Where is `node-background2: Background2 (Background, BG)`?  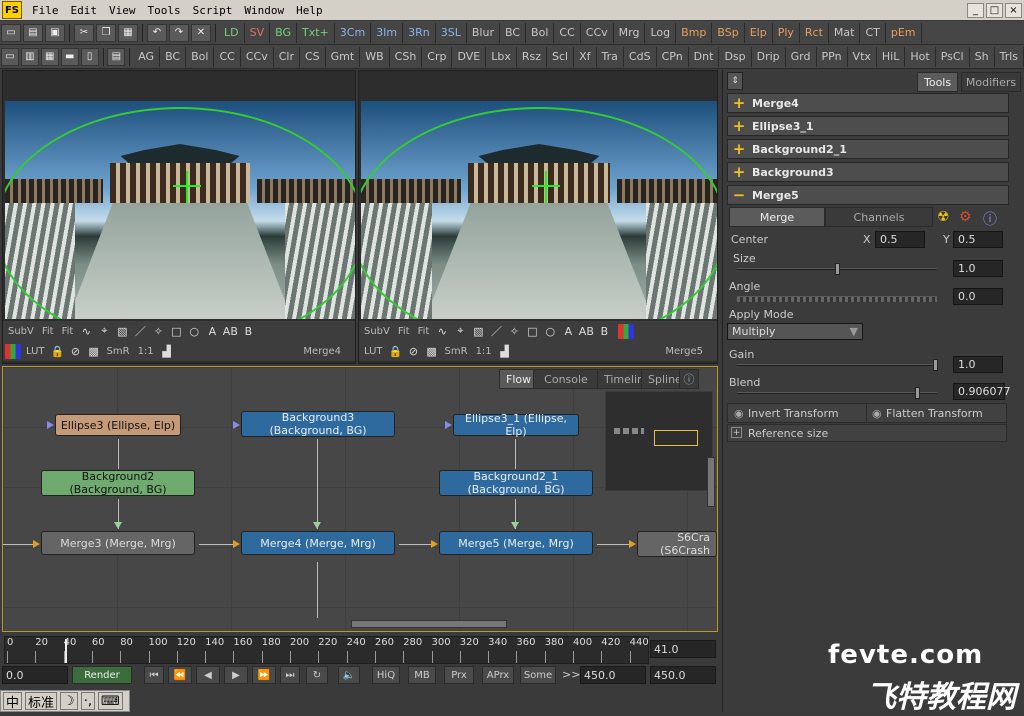
node-background2: Background2 (Background, BG) is located at coordinates (118, 483).